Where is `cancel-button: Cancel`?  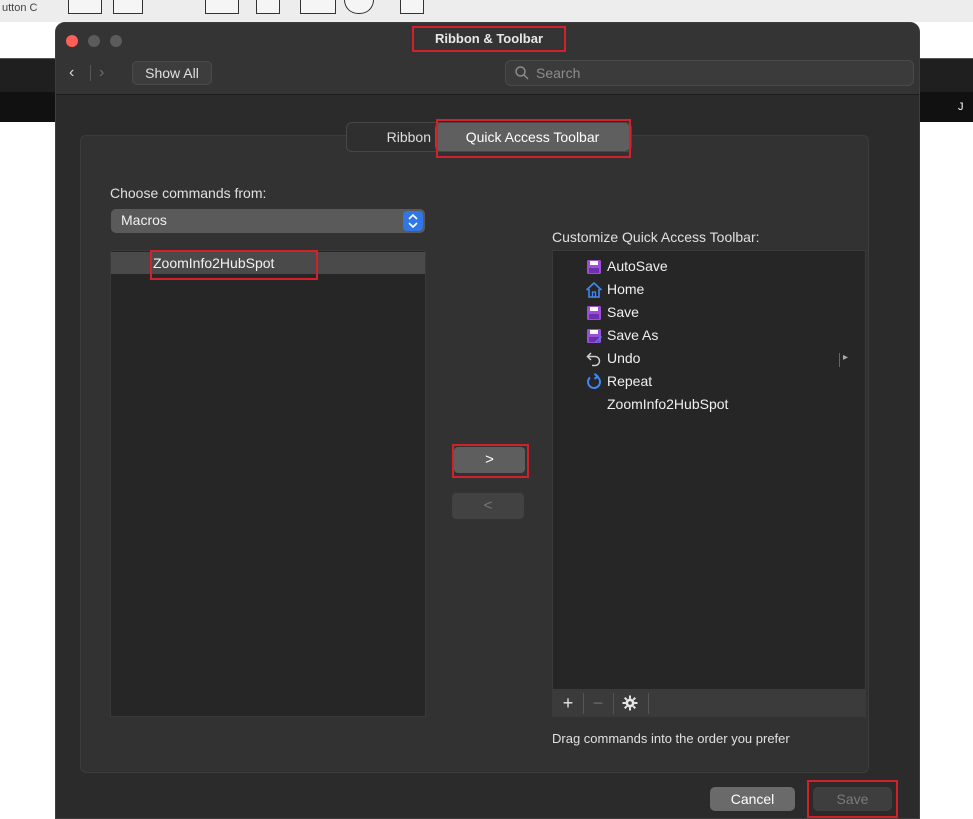 cancel-button: Cancel is located at coordinates (752, 799).